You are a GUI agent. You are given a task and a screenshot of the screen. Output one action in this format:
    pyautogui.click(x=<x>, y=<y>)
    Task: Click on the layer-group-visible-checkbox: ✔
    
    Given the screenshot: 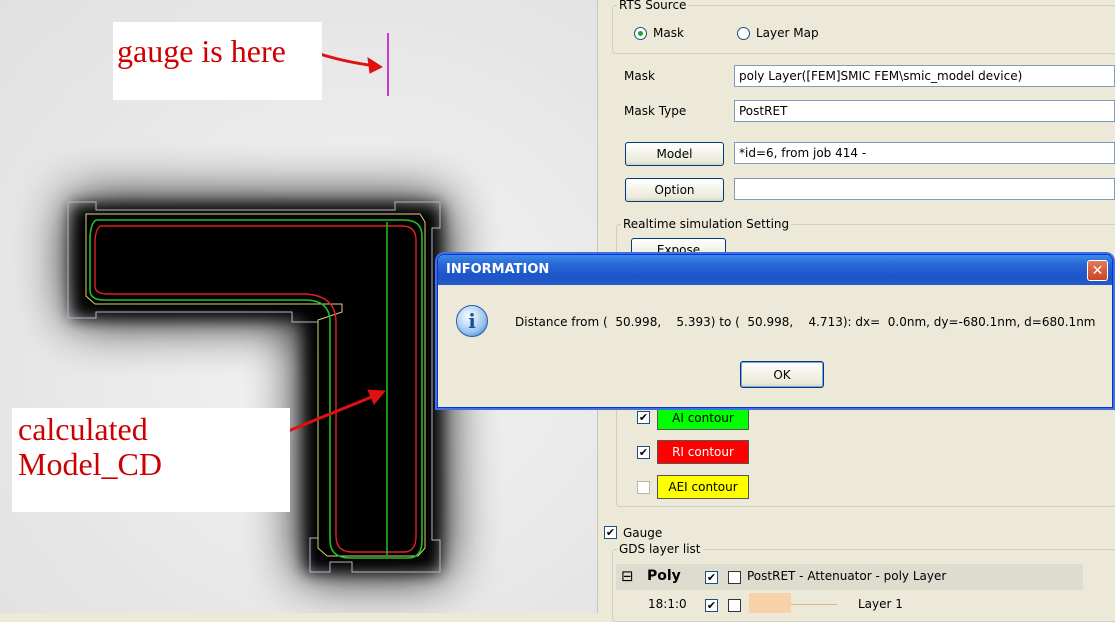 What is the action you would take?
    pyautogui.click(x=711, y=577)
    